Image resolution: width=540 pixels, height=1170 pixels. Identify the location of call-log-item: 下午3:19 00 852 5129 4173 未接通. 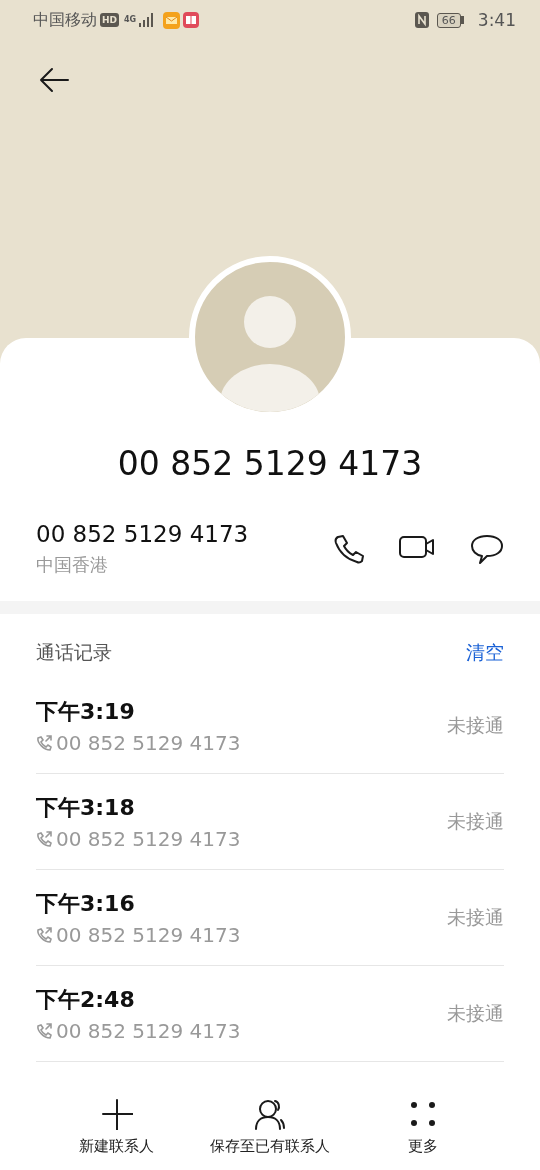
(270, 726).